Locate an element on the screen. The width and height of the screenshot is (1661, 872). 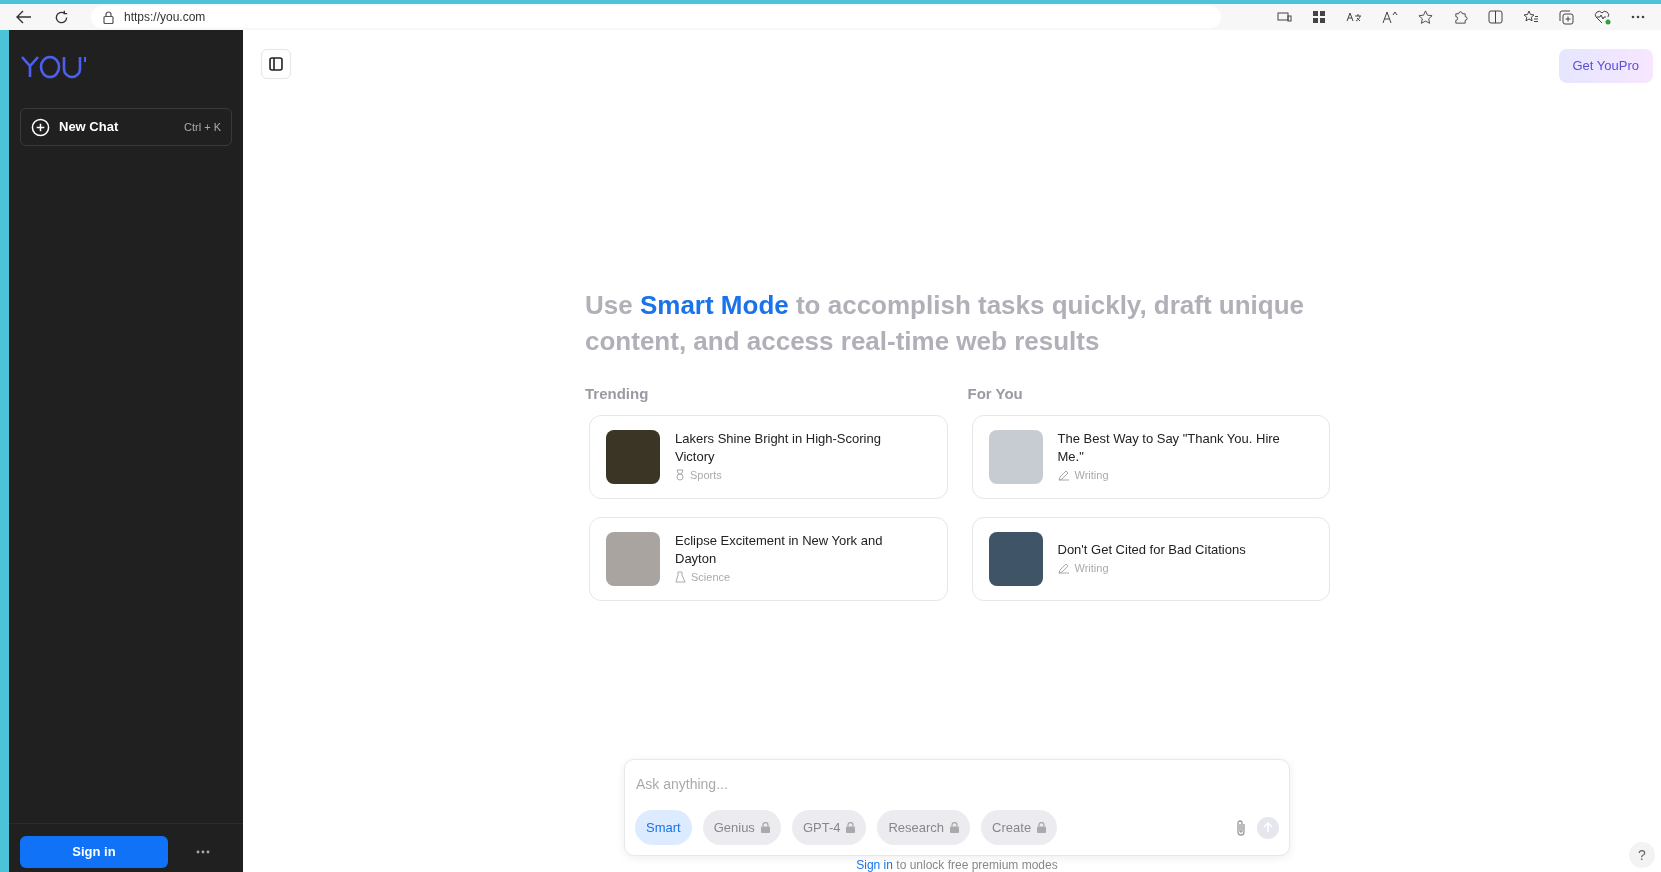
topic-card: The Best Way to Say "Thank You. Hire Me." Writing is located at coordinates (1150, 456).